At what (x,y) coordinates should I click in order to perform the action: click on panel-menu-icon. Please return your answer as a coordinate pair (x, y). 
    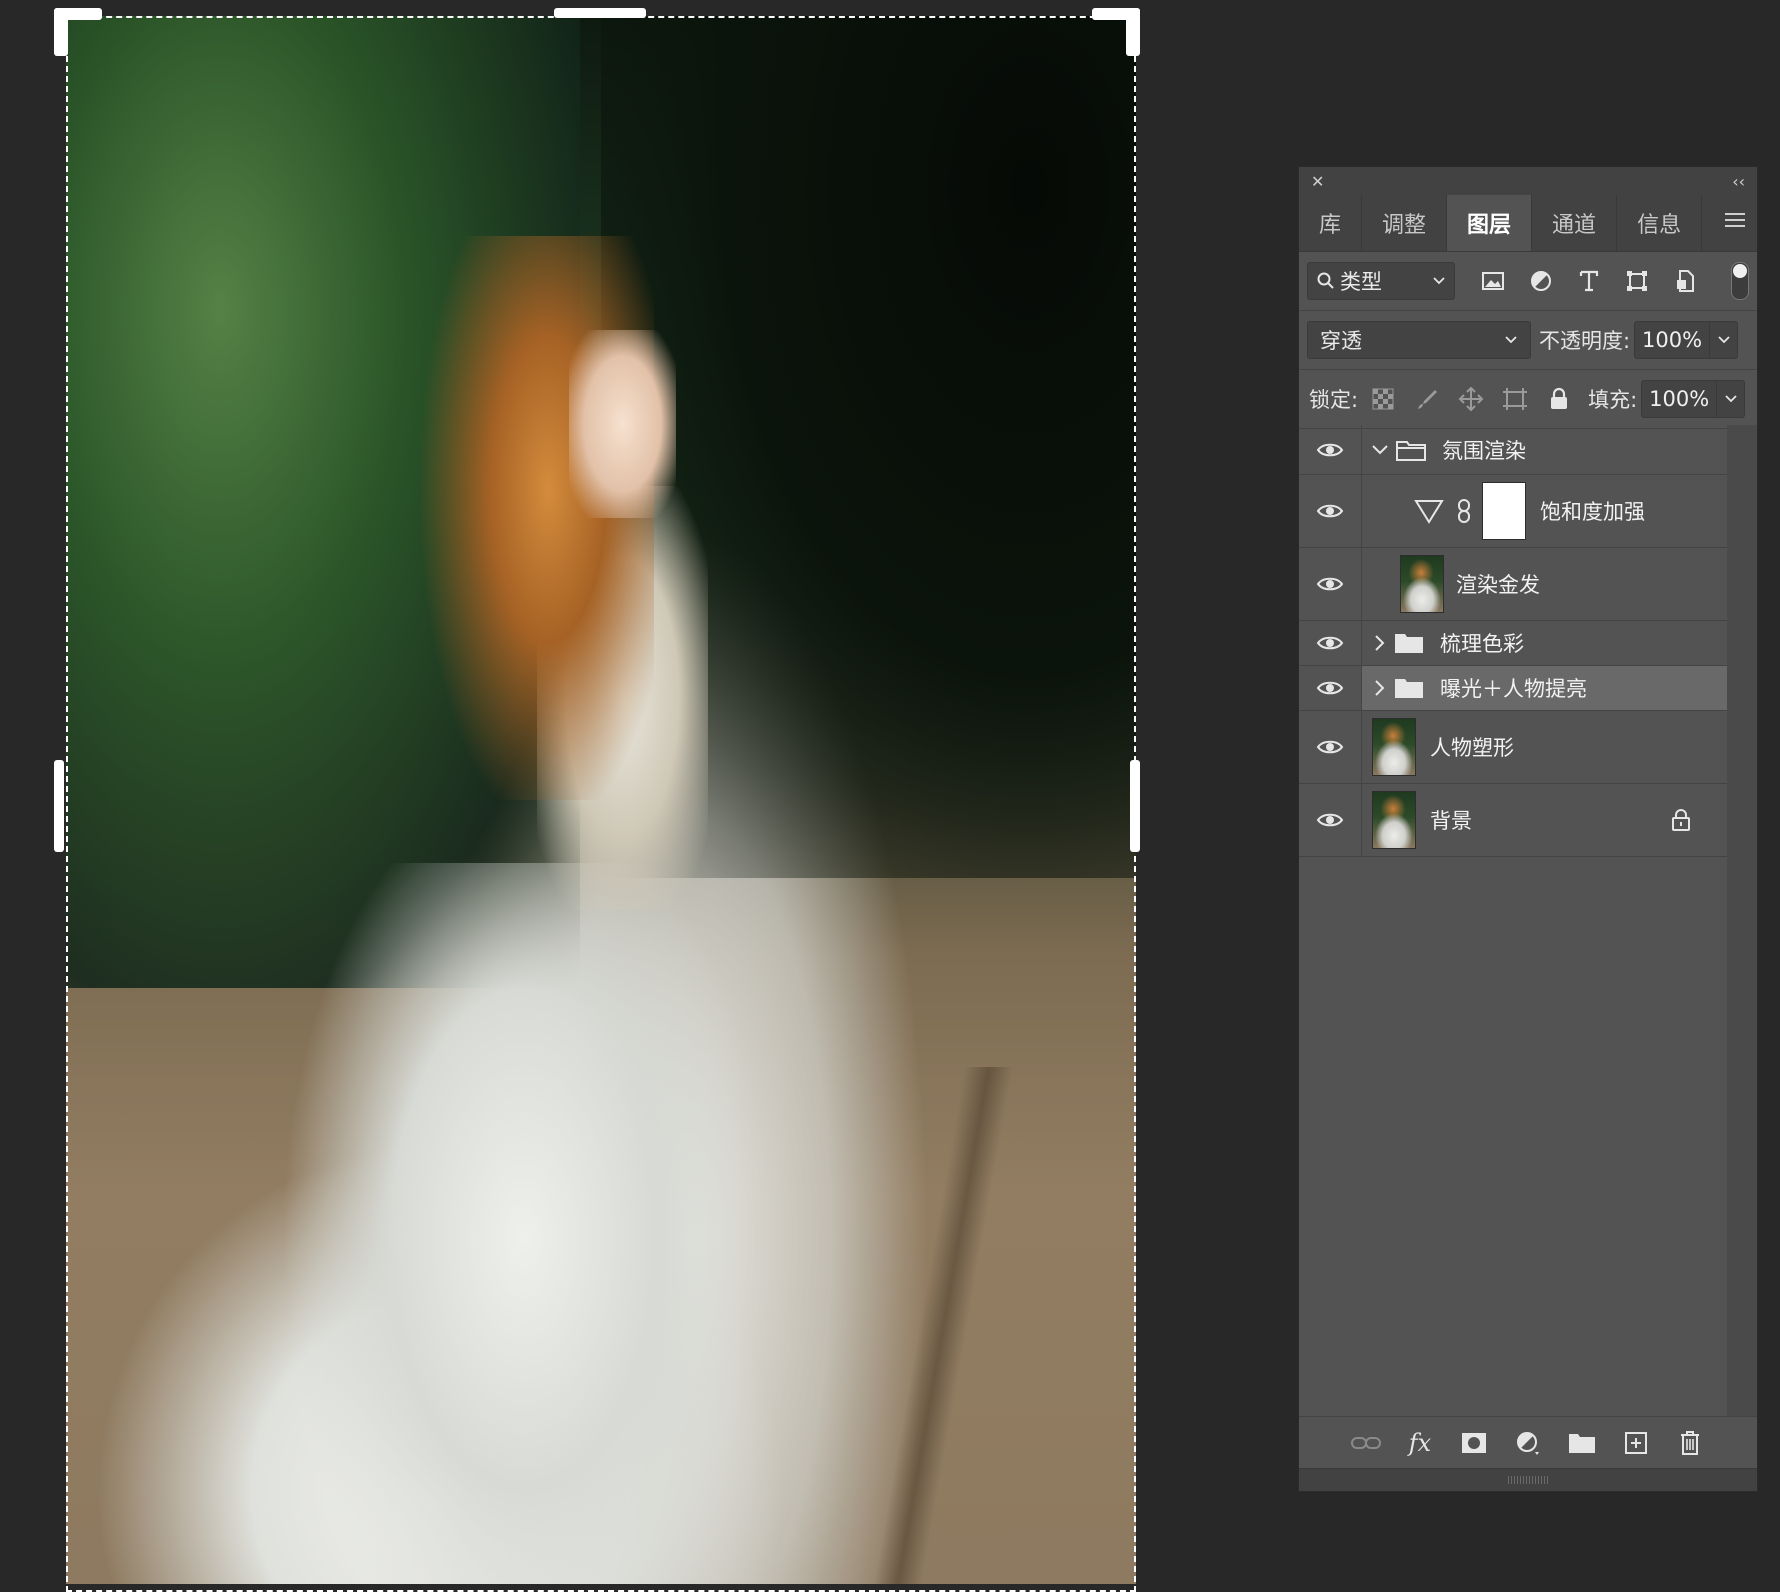
    Looking at the image, I should click on (1735, 221).